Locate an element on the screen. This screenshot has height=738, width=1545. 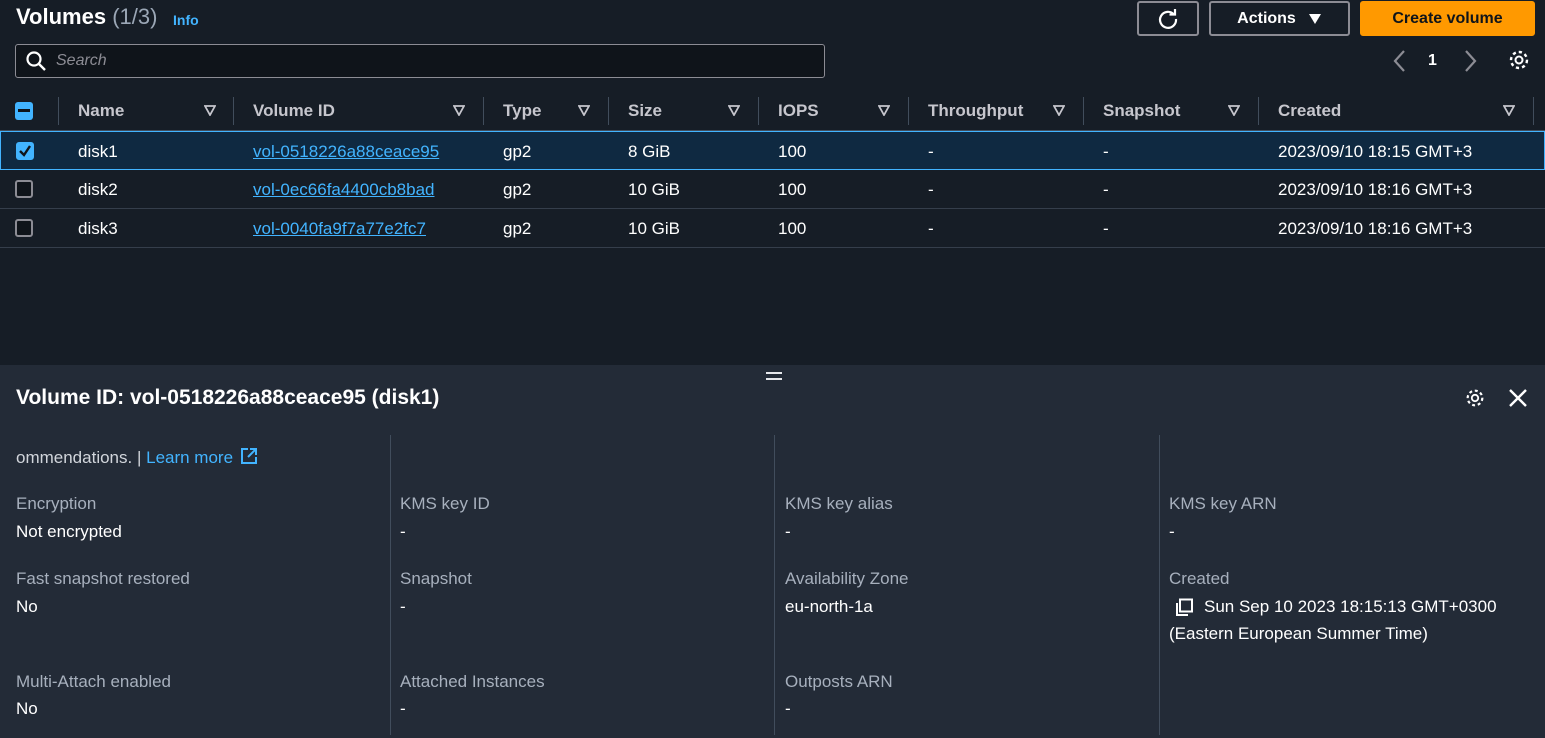
details-gear-icon is located at coordinates (1475, 398).